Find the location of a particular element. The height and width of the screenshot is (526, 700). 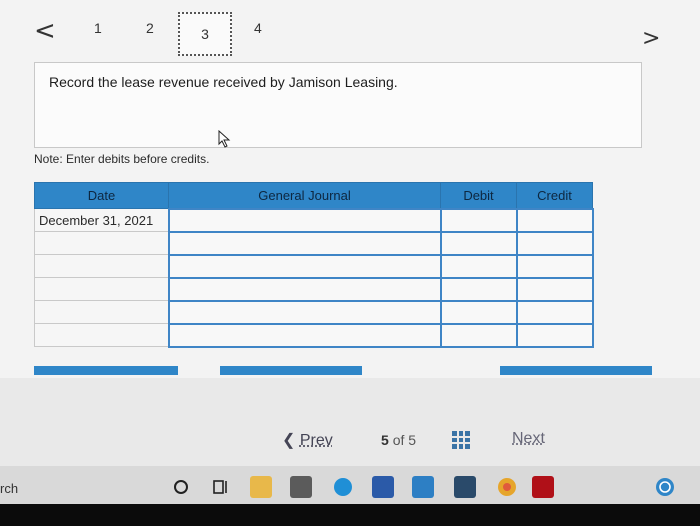

monitor-bezel is located at coordinates (350, 515).